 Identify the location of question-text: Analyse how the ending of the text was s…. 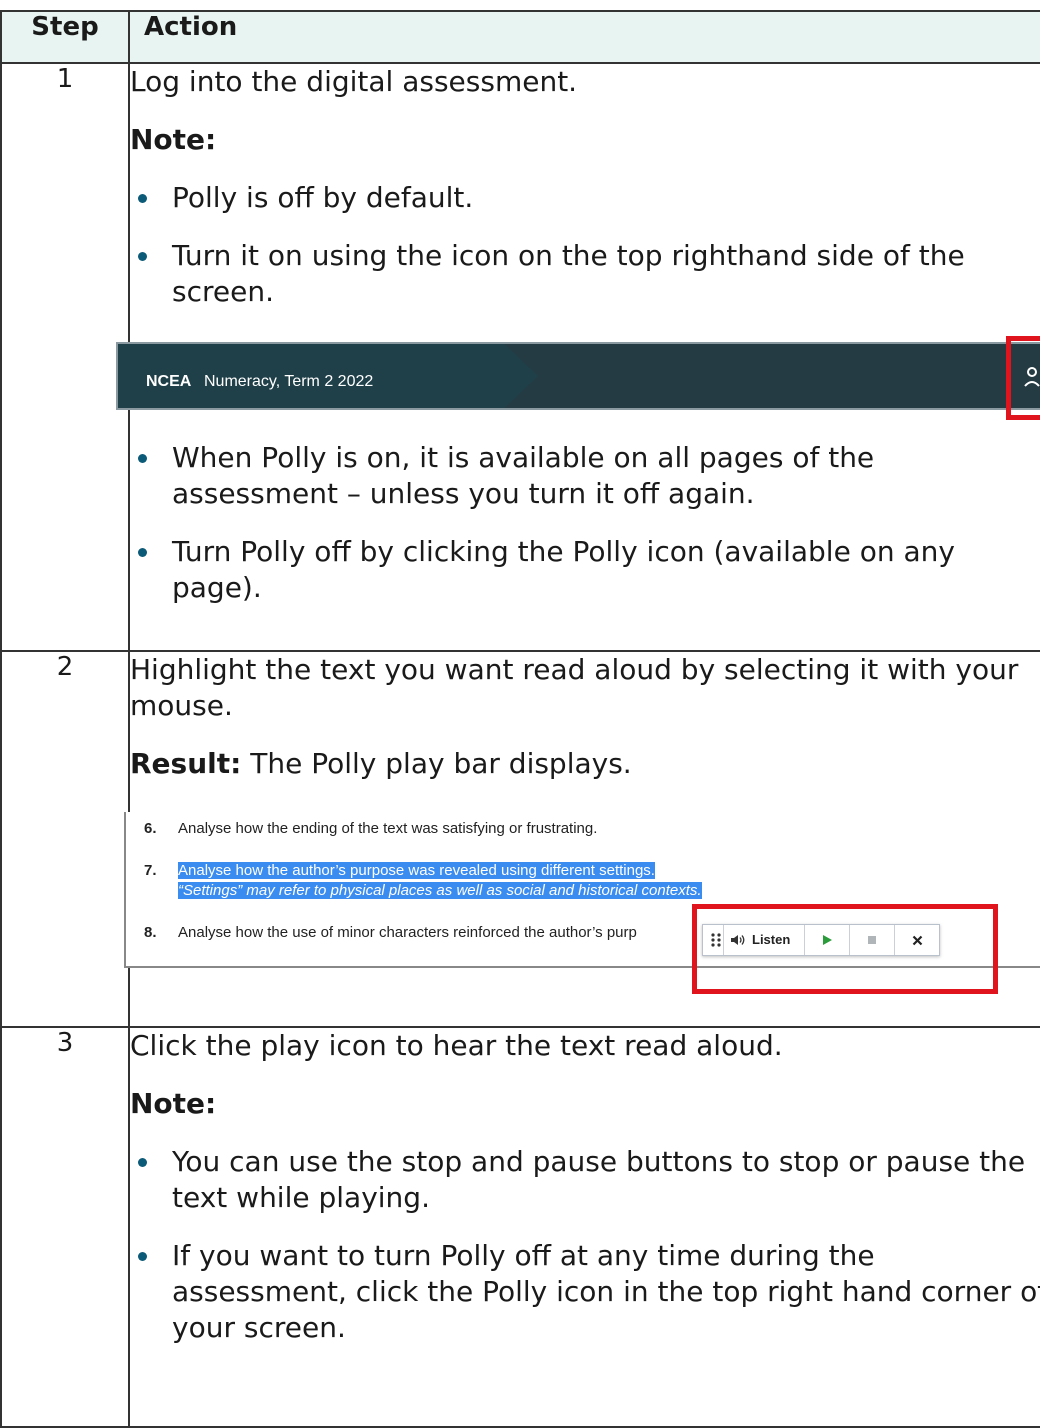
(388, 828).